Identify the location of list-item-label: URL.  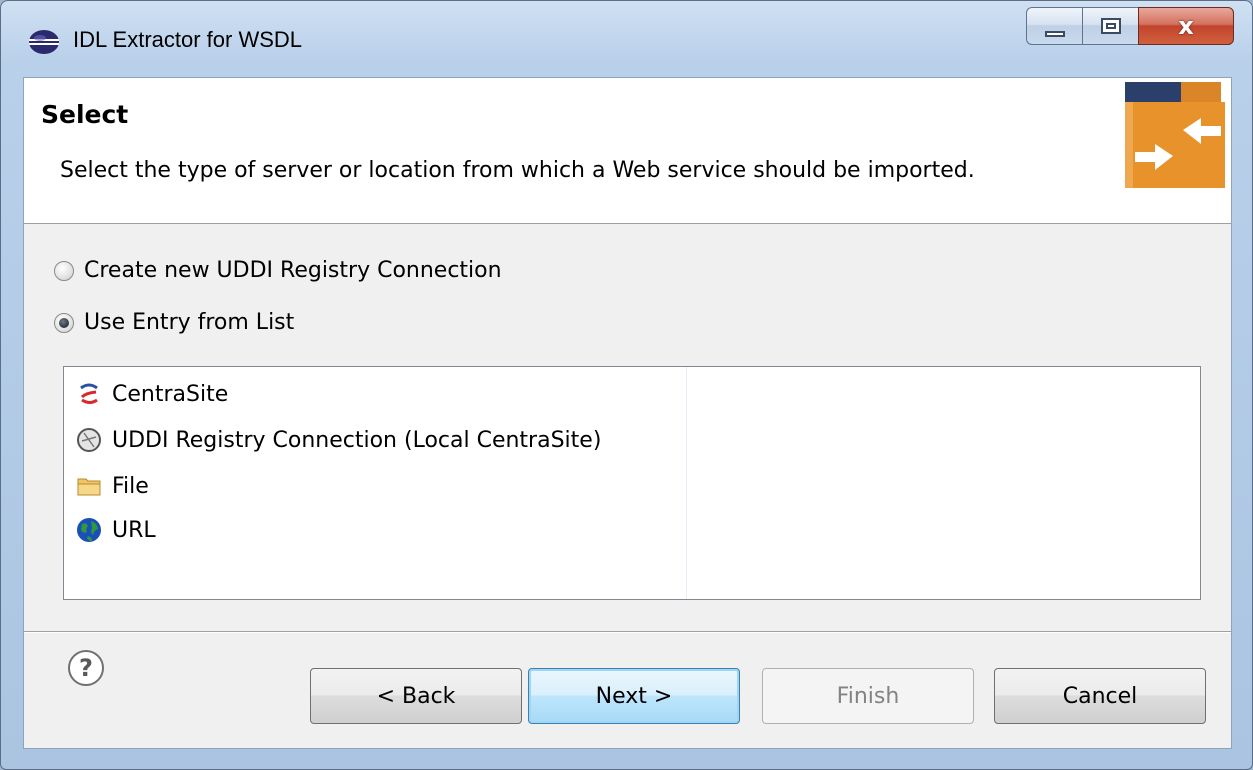
(134, 530).